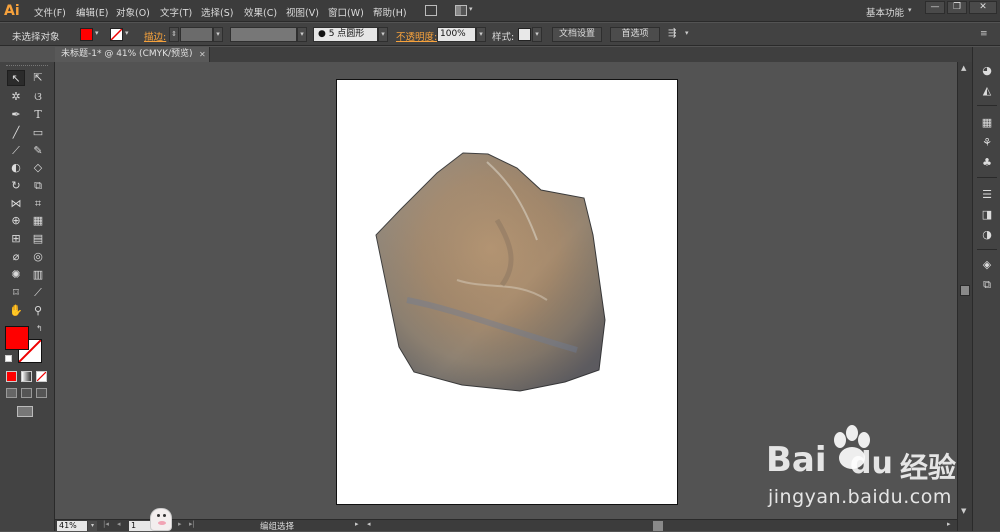 The height and width of the screenshot is (532, 1000). I want to click on arrange-documents-icon, so click(461, 10).